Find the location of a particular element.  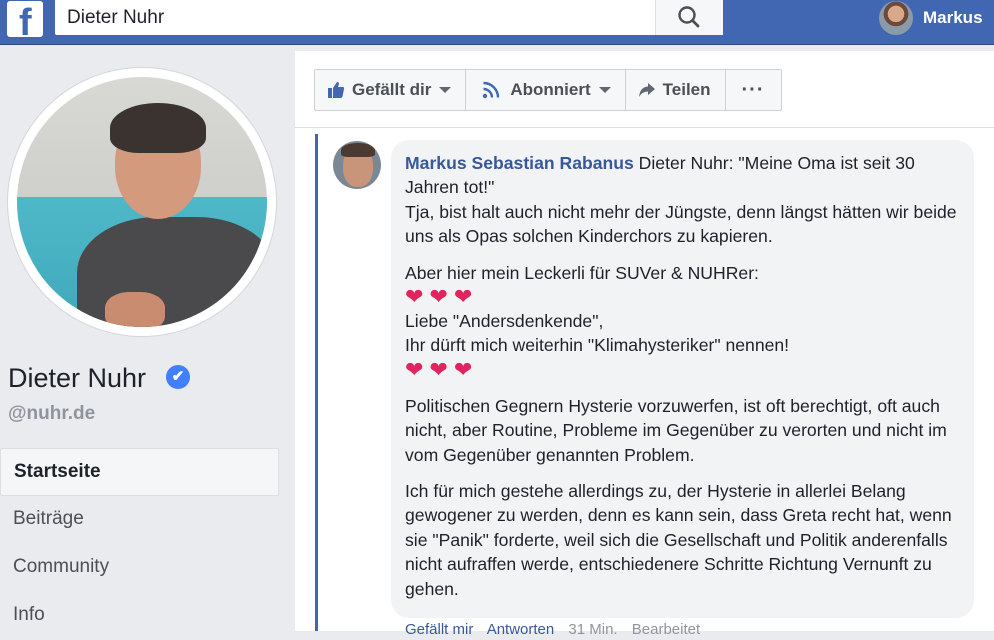

more-options-icon: ··· is located at coordinates (753, 90).